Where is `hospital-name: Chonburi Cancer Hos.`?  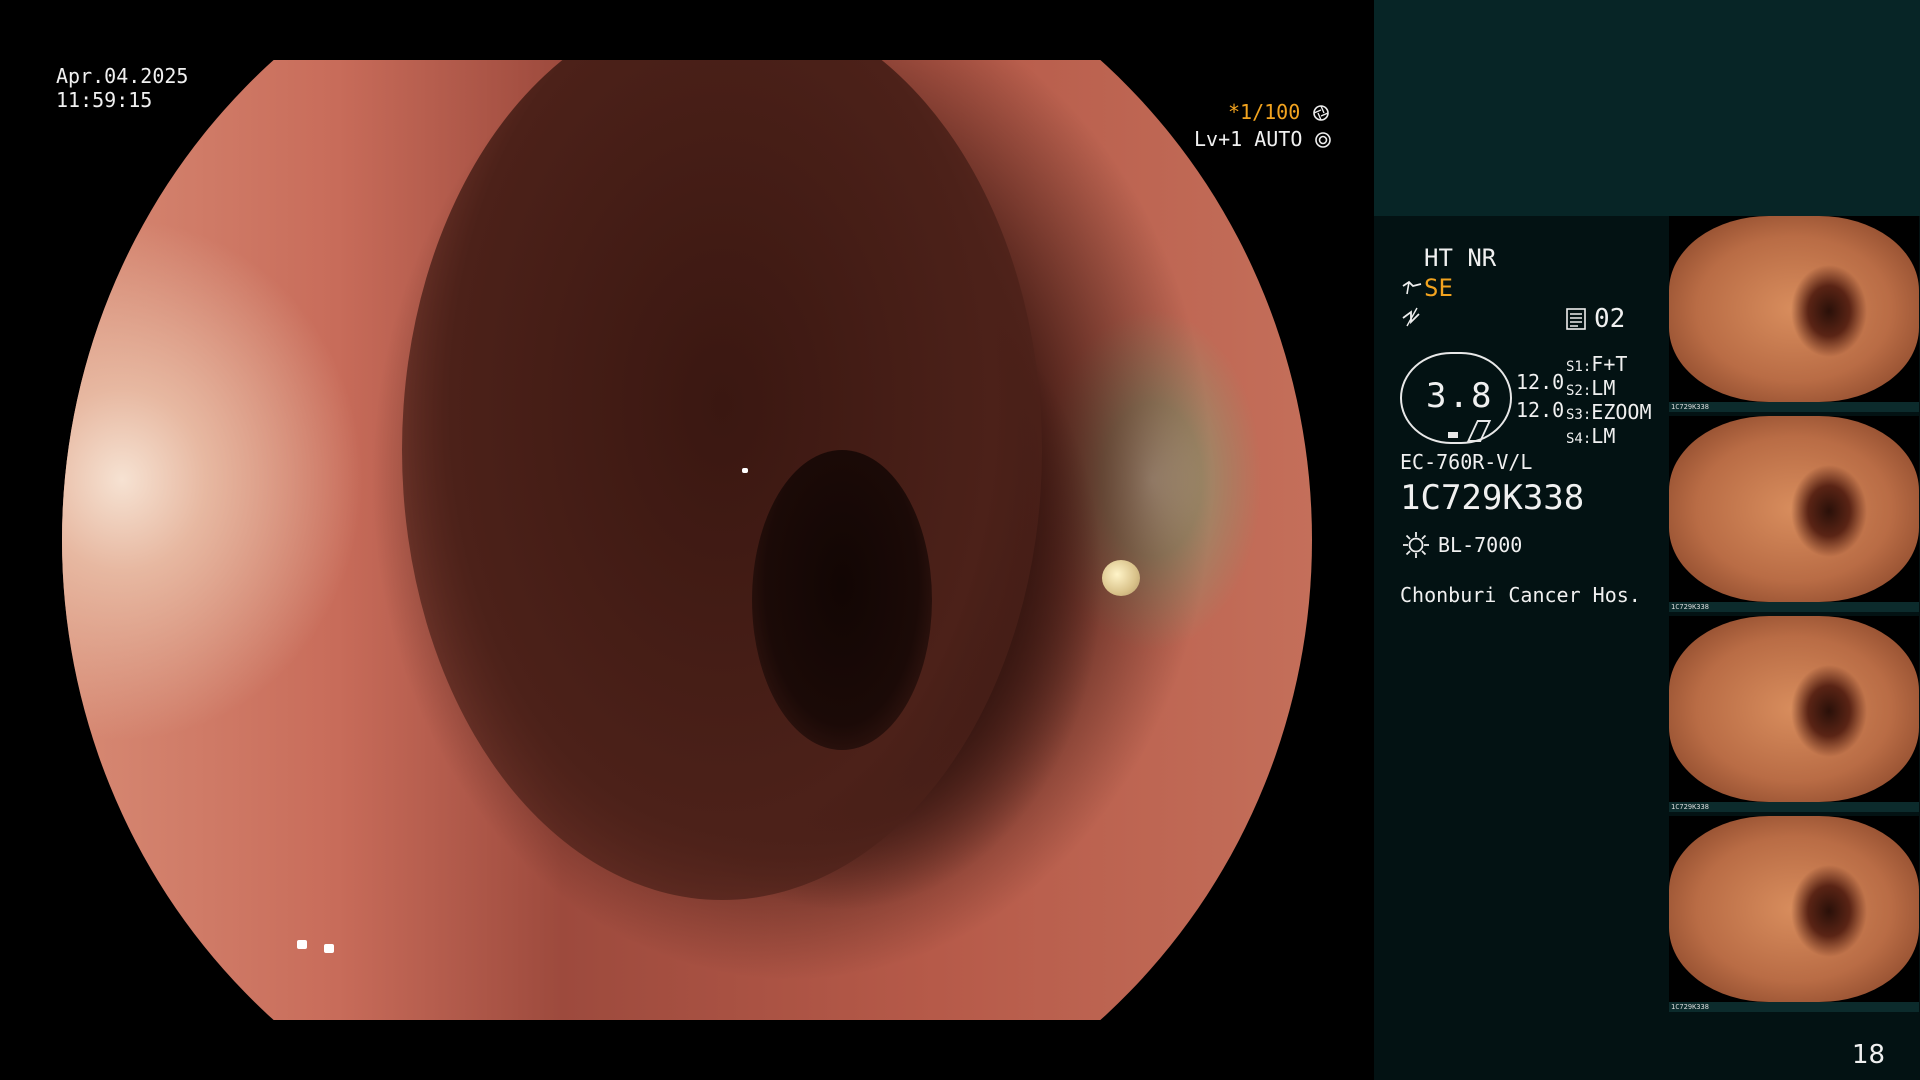 hospital-name: Chonburi Cancer Hos. is located at coordinates (1520, 595).